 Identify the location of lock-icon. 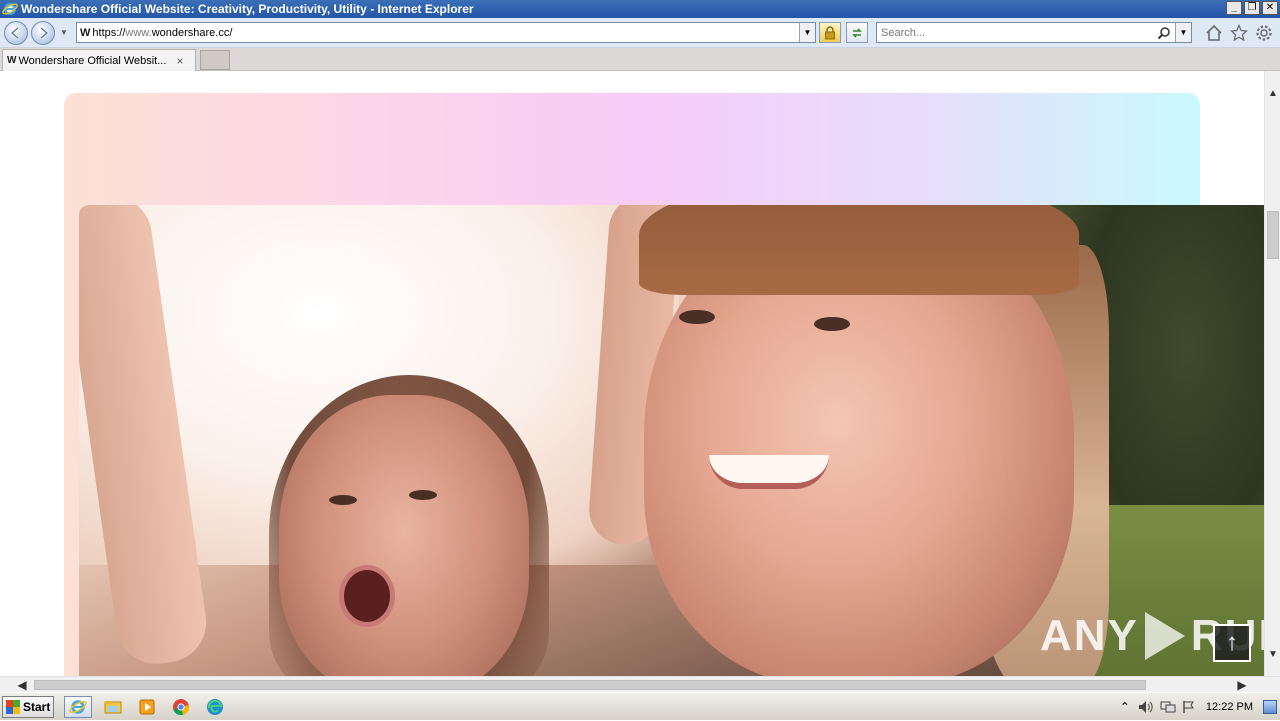
(830, 32).